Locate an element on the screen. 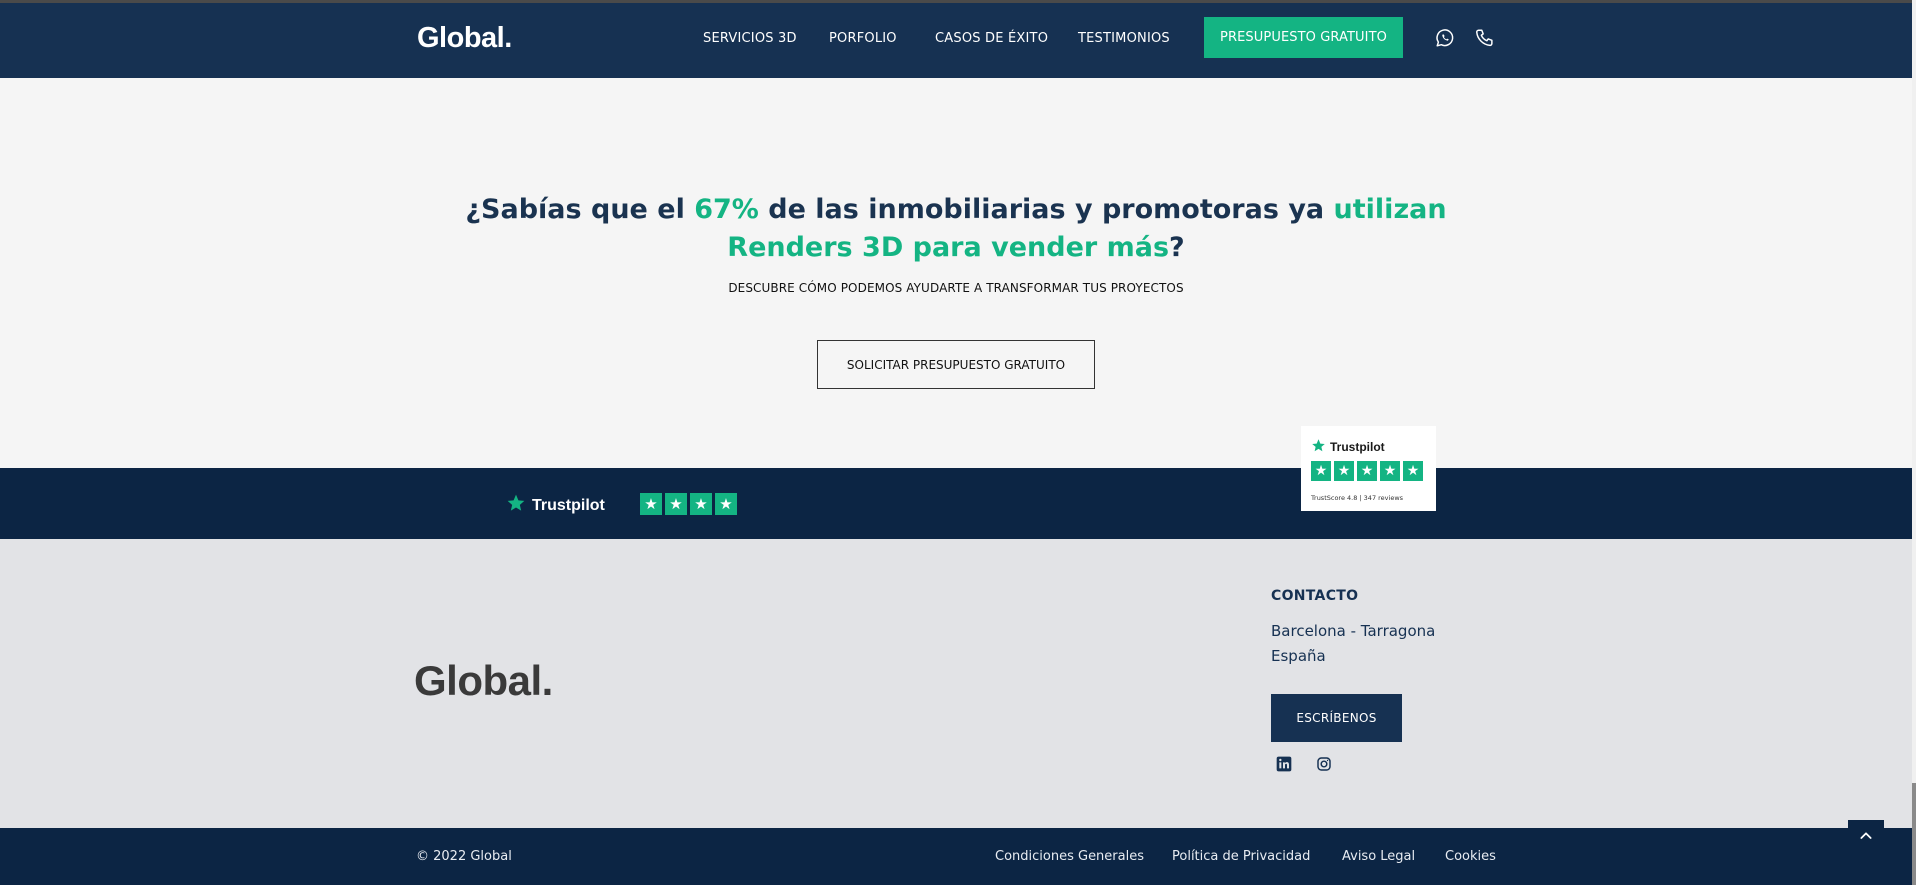  chevron-up-icon is located at coordinates (1866, 838).